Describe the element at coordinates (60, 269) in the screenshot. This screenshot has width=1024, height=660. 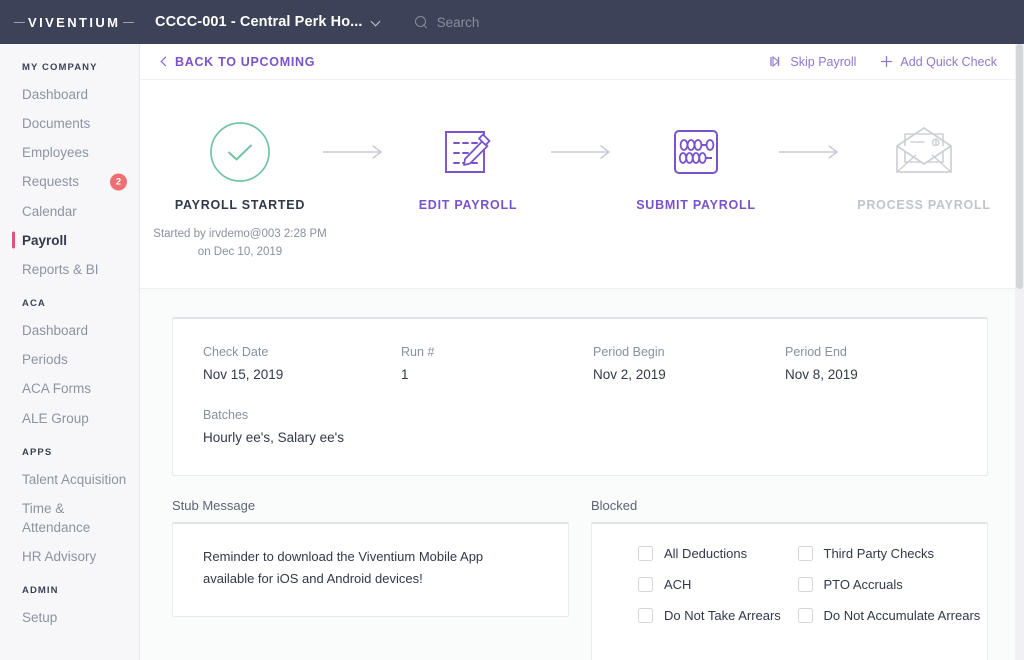
I see `sidebar-item-label: Reports & BI` at that location.